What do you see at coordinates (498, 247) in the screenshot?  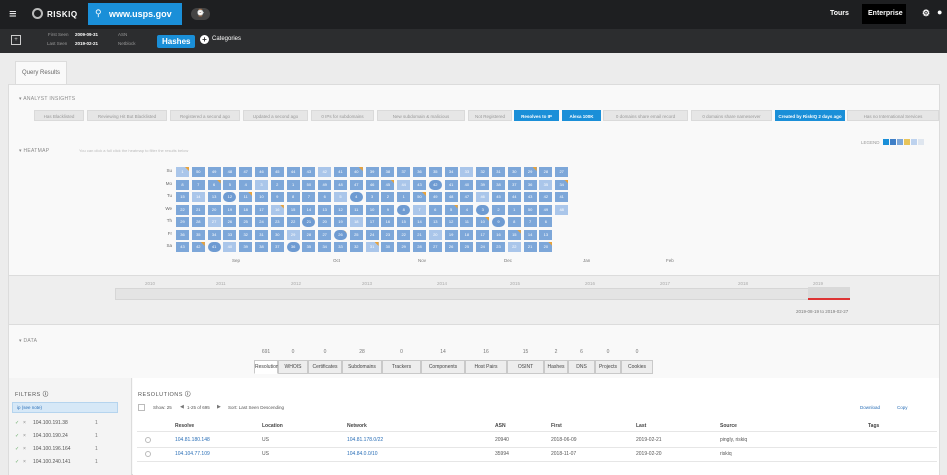 I see `heatmap-cell: 23` at bounding box center [498, 247].